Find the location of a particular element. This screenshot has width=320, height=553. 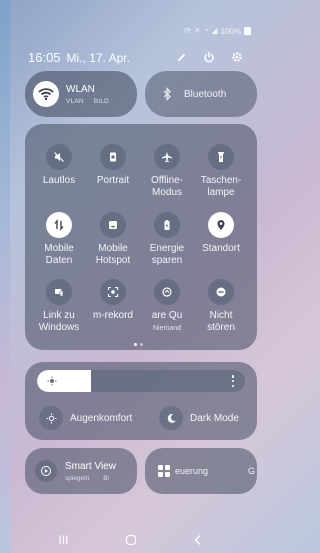

tile-label-2: stören is located at coordinates (221, 327).